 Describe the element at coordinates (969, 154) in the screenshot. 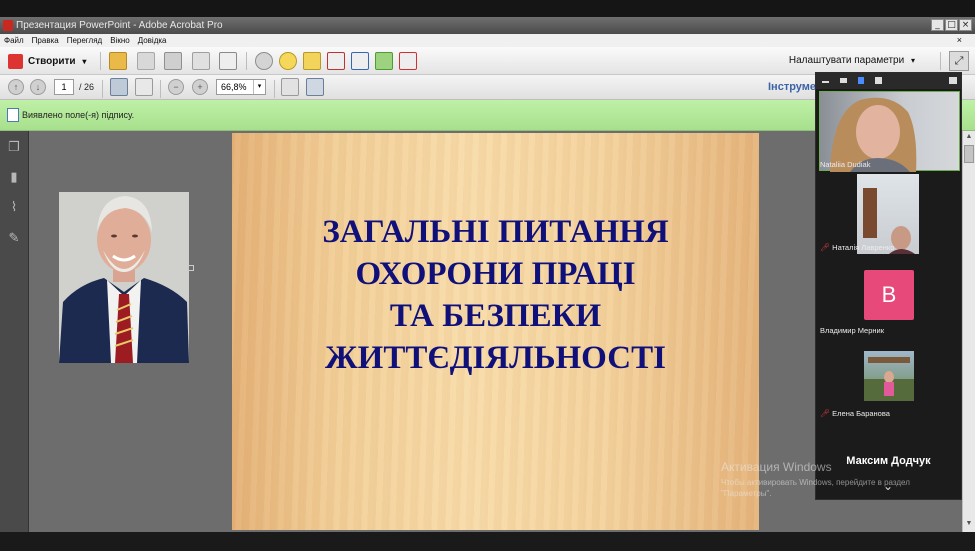

I see `scroll-thumb` at that location.